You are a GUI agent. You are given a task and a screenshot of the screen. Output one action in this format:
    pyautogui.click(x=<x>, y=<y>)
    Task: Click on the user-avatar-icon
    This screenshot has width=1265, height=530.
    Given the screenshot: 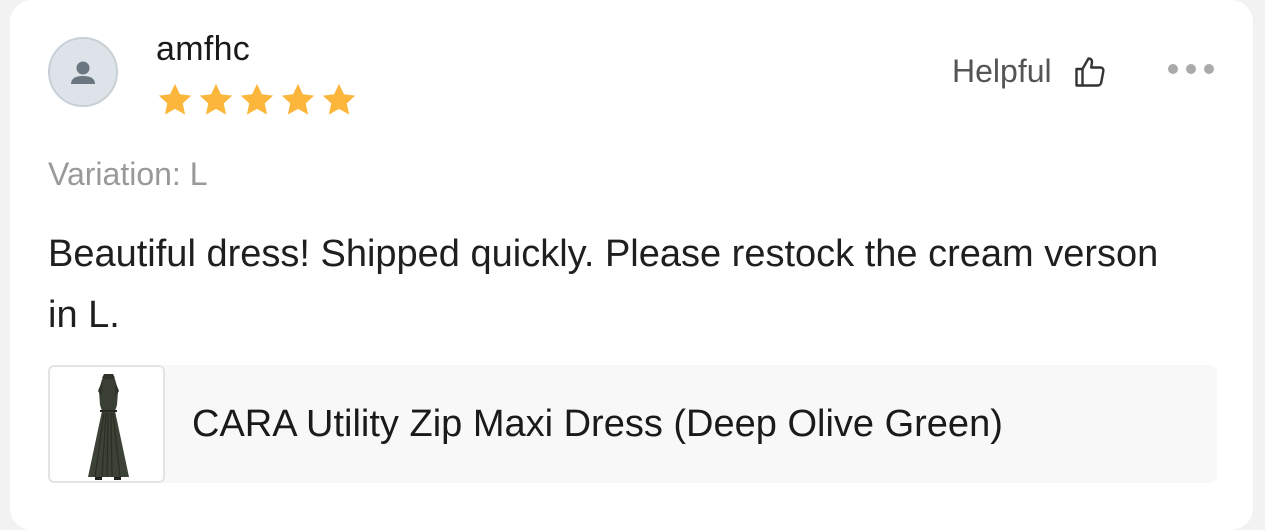 What is the action you would take?
    pyautogui.click(x=83, y=72)
    